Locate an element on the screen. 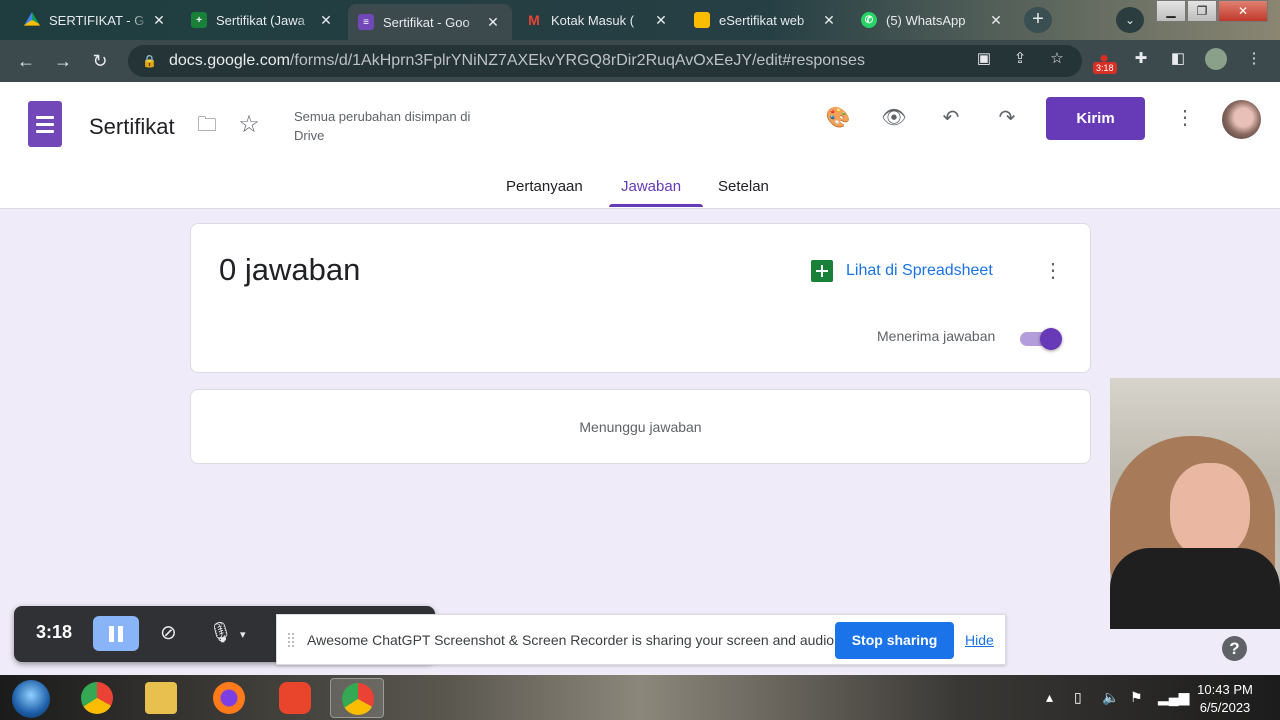 Image resolution: width=1280 pixels, height=720 pixels. battery-icon: ▯ is located at coordinates (1078, 697).